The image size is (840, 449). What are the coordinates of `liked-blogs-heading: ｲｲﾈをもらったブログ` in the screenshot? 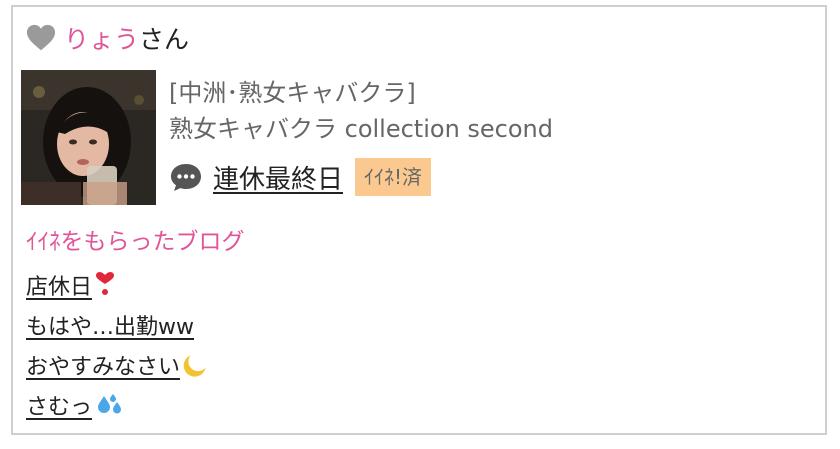 It's located at (135, 242).